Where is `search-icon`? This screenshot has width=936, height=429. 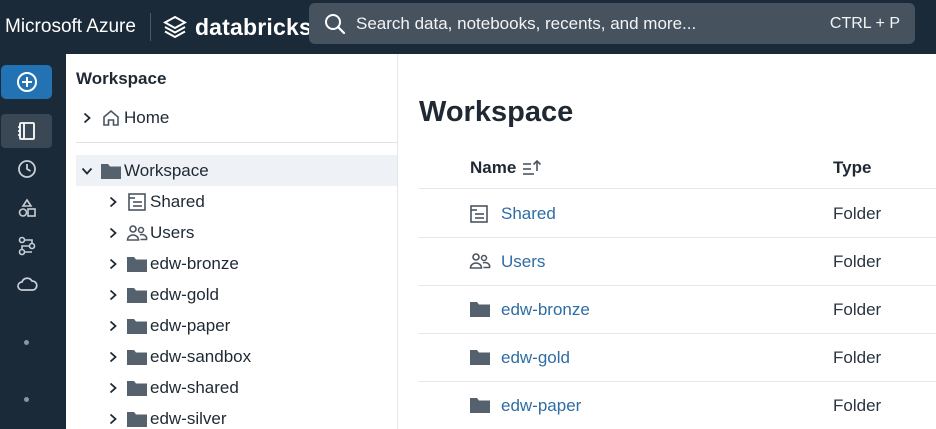 search-icon is located at coordinates (335, 23).